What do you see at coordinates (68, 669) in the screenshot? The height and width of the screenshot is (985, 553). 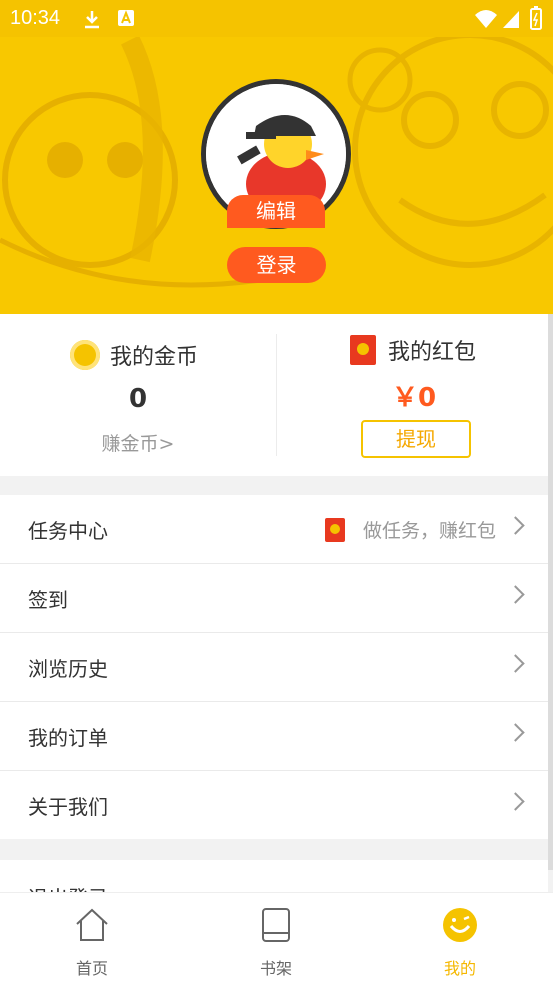 I see `menu-item-label: 浏览历史` at bounding box center [68, 669].